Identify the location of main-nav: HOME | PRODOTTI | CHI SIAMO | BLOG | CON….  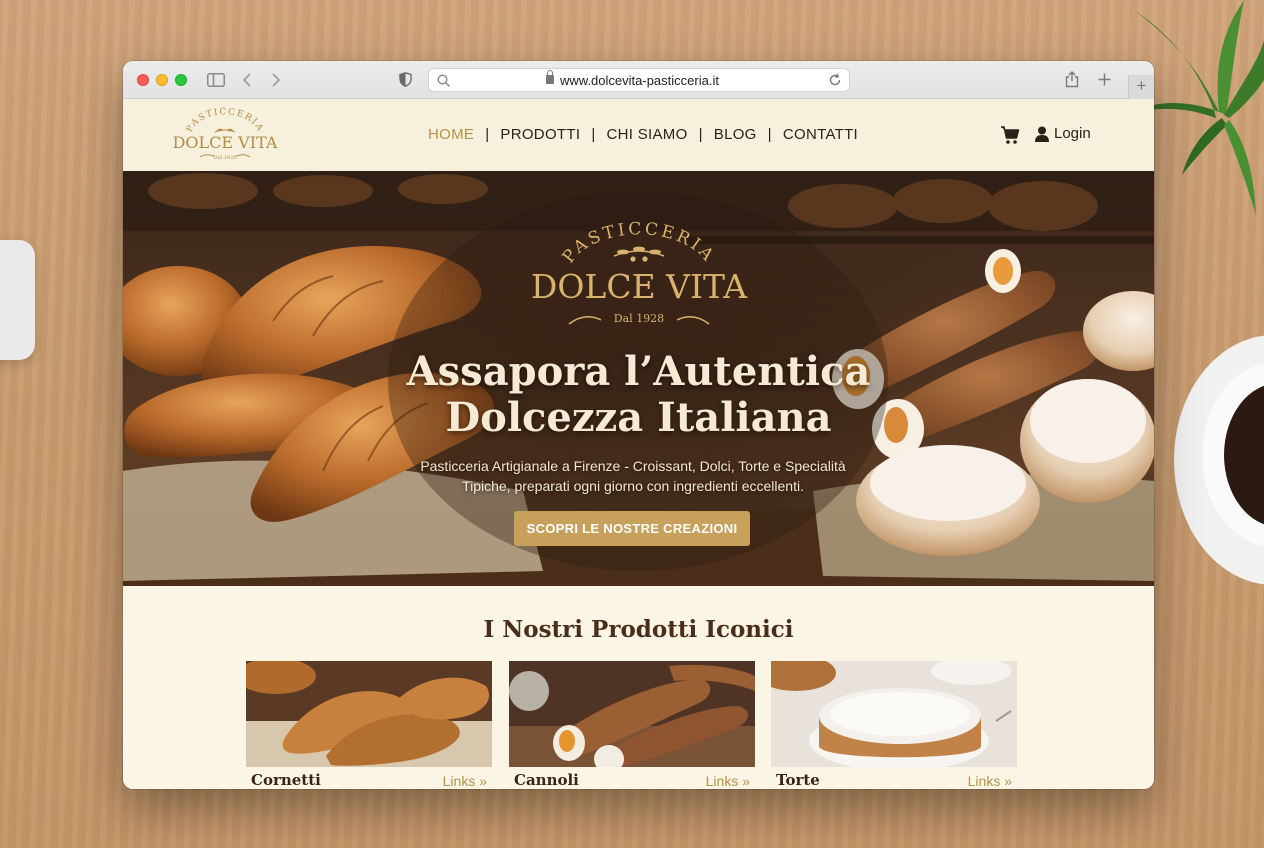
(643, 134).